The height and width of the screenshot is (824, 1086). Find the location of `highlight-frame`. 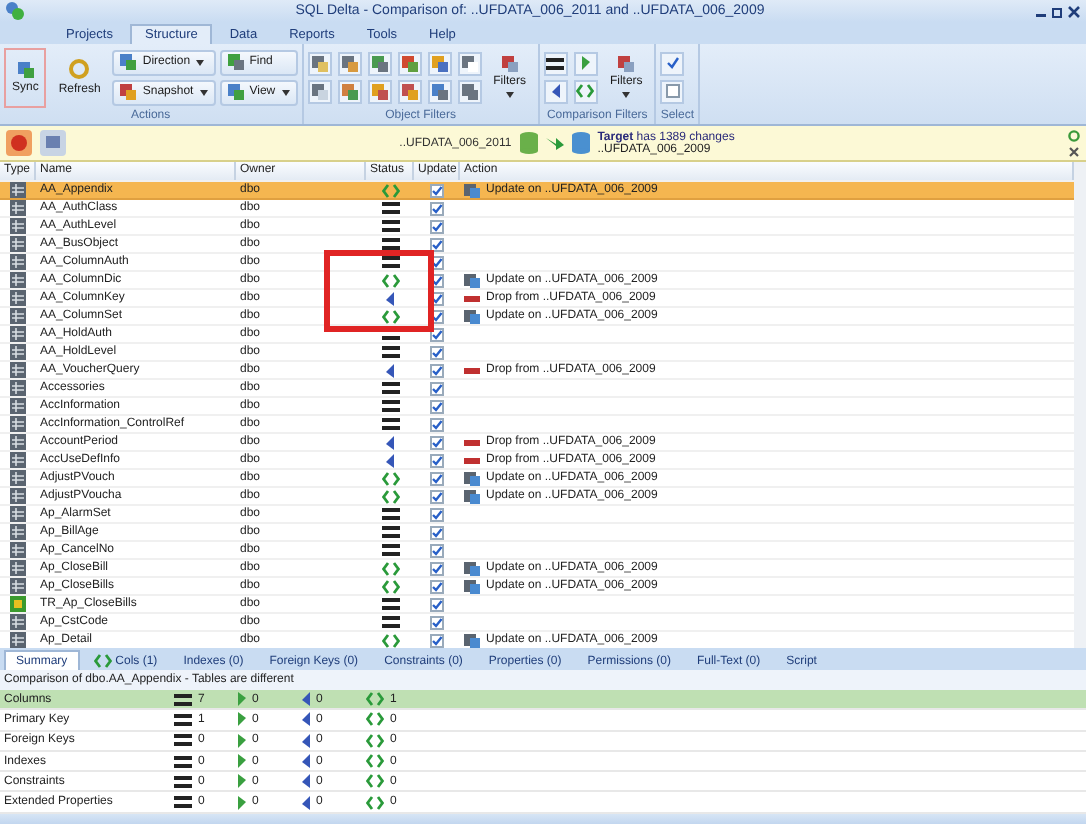

highlight-frame is located at coordinates (379, 291).